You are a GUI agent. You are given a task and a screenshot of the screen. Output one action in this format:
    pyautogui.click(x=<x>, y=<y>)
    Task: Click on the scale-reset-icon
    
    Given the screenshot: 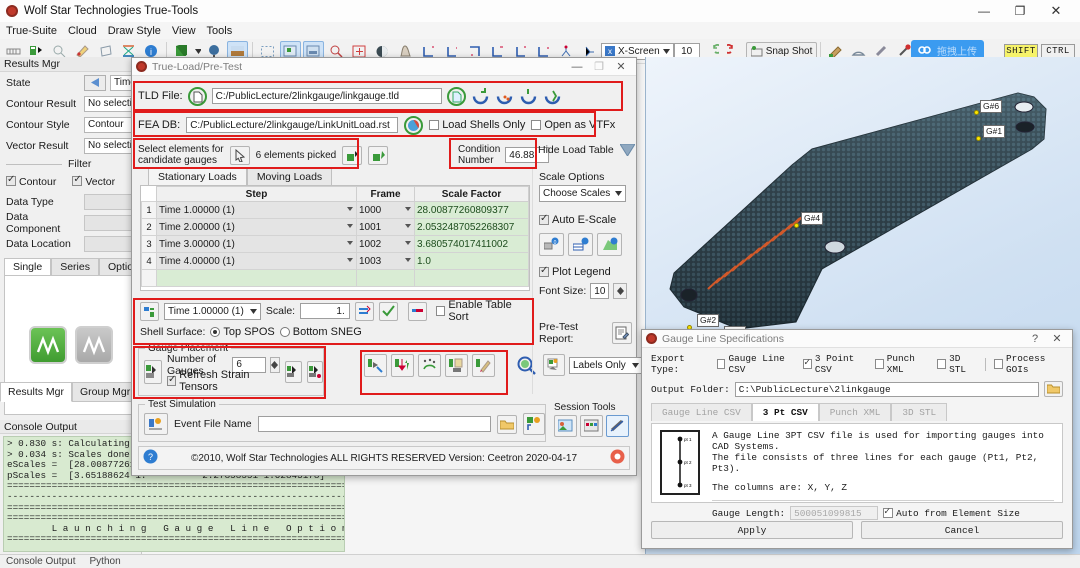 What is the action you would take?
    pyautogui.click(x=417, y=311)
    